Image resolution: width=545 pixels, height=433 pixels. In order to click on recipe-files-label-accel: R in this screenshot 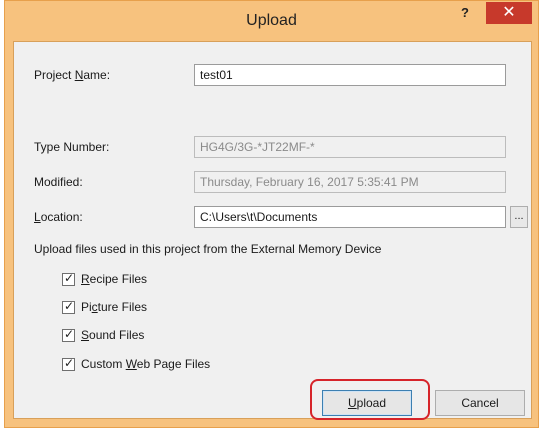, I will do `click(85, 279)`.